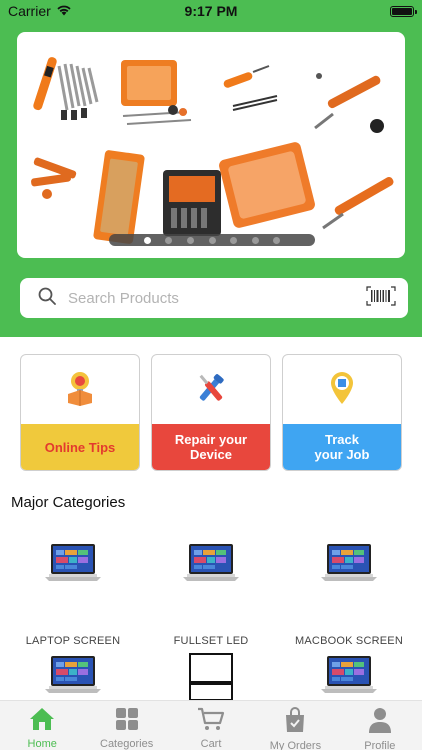 Image resolution: width=422 pixels, height=750 pixels. Describe the element at coordinates (211, 412) in the screenshot. I see `feature-card-repair-device: Repair your Device` at that location.